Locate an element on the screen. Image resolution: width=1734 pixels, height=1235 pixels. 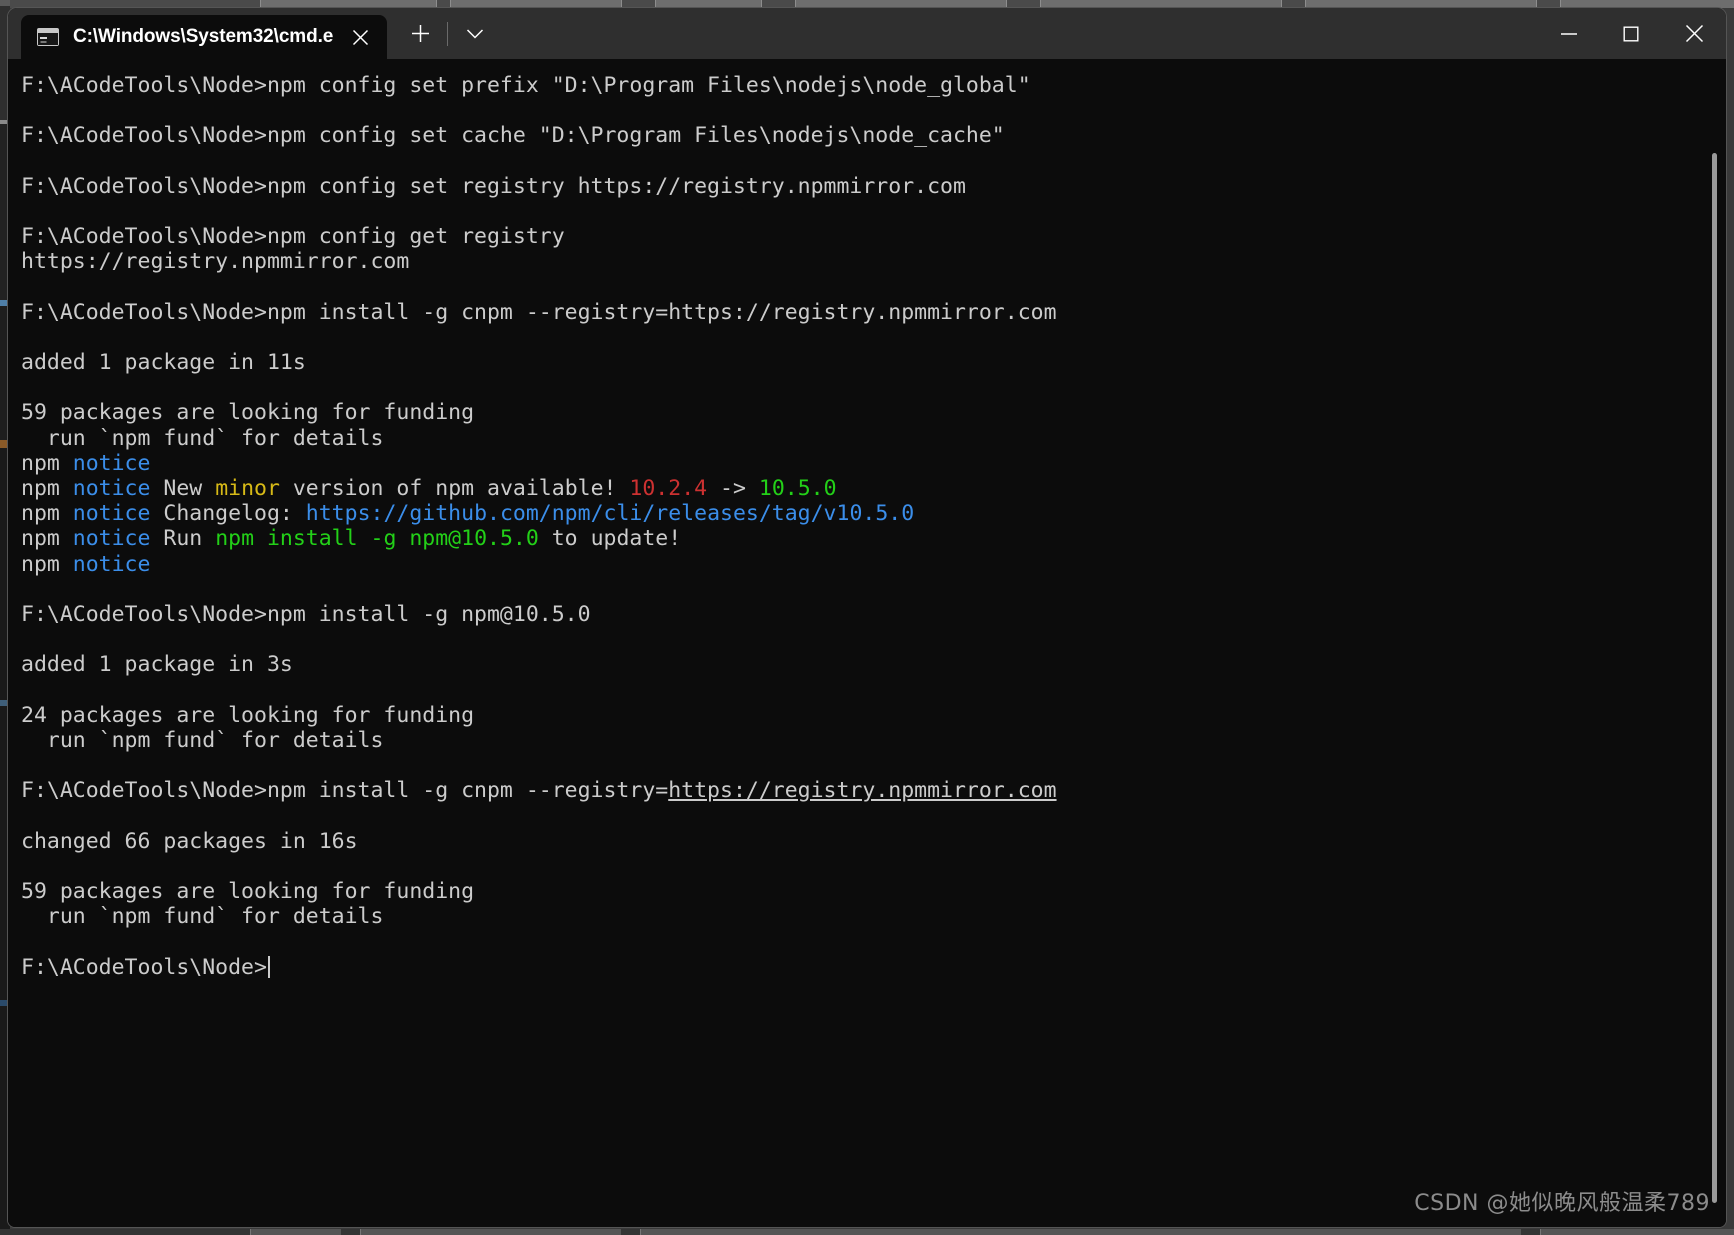
new-tab-icon is located at coordinates (420, 34).